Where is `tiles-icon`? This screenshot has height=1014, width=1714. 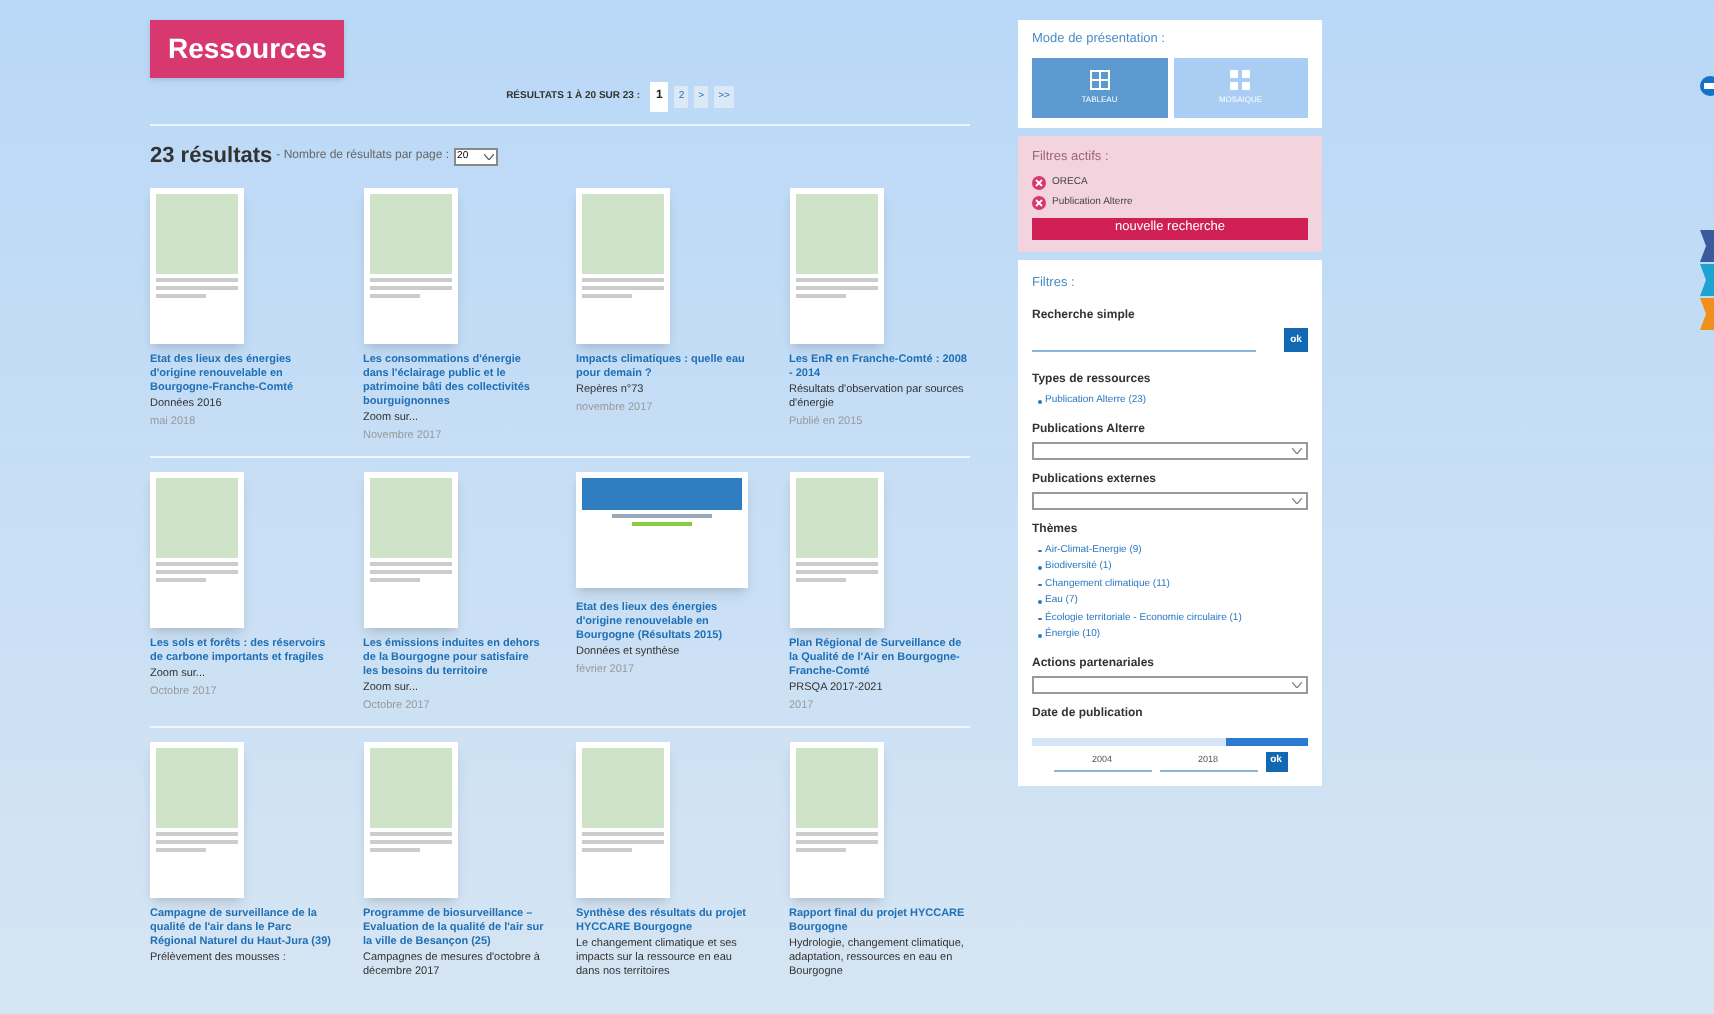 tiles-icon is located at coordinates (1240, 79).